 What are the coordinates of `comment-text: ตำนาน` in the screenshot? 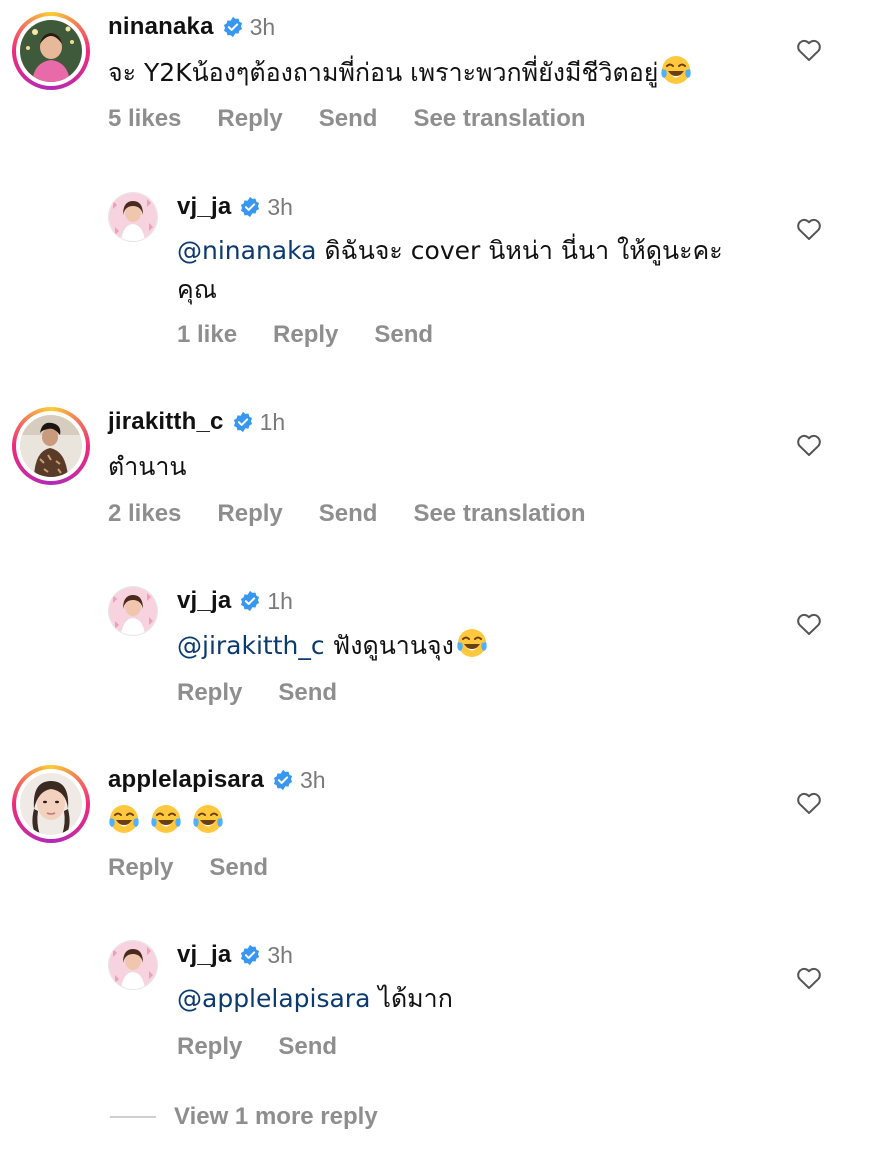 It's located at (147, 466).